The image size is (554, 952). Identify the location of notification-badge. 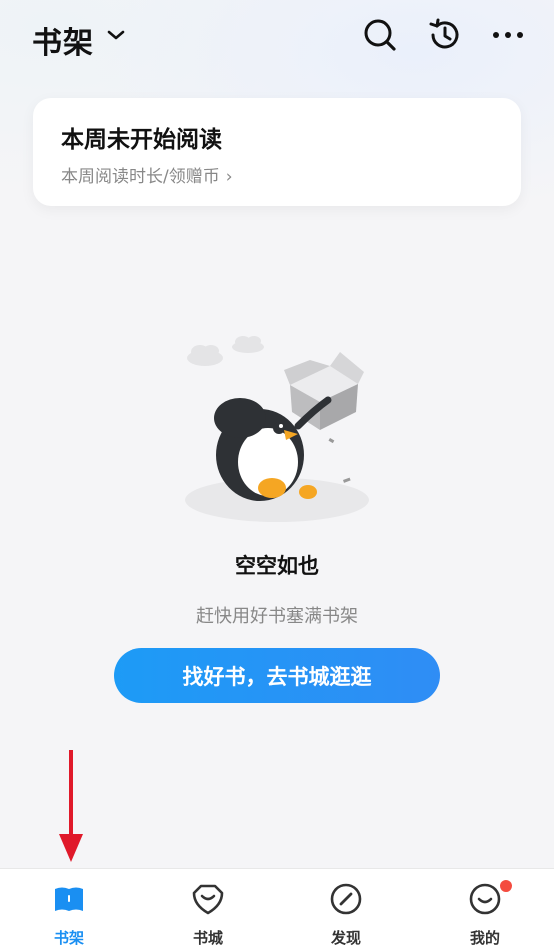
(506, 886).